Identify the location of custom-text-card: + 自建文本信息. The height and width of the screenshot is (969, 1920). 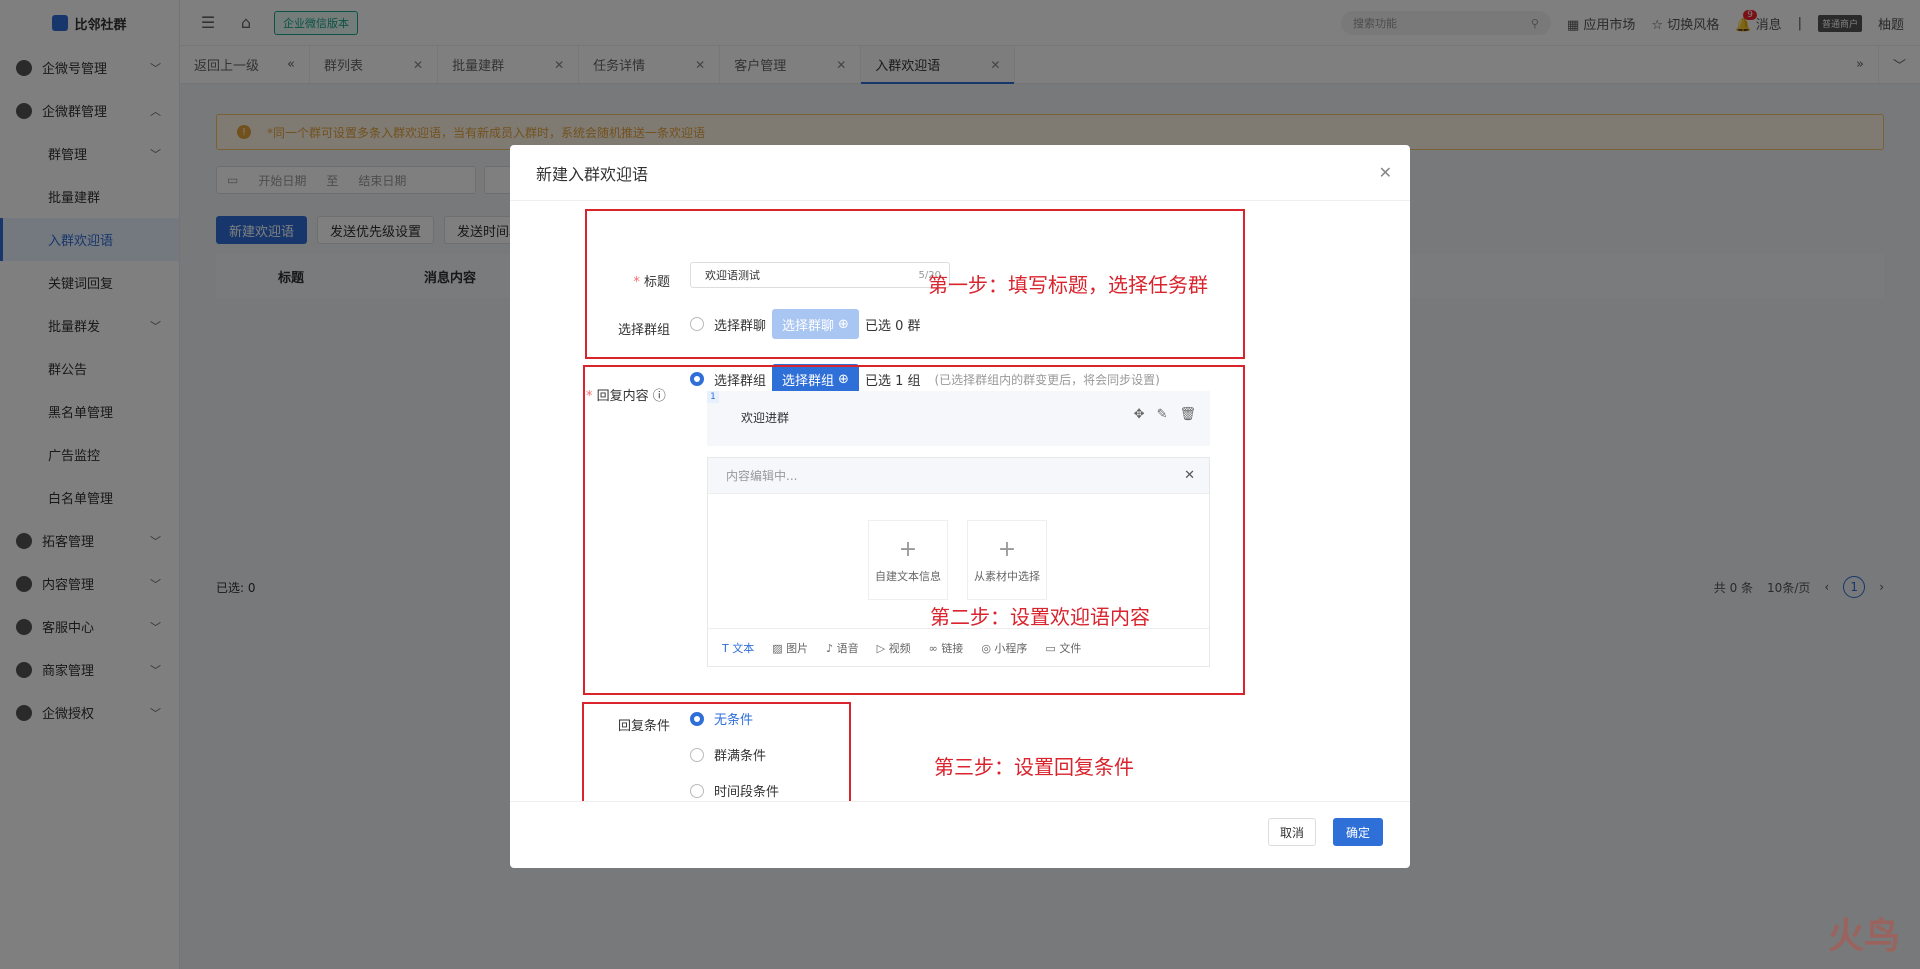
(908, 560).